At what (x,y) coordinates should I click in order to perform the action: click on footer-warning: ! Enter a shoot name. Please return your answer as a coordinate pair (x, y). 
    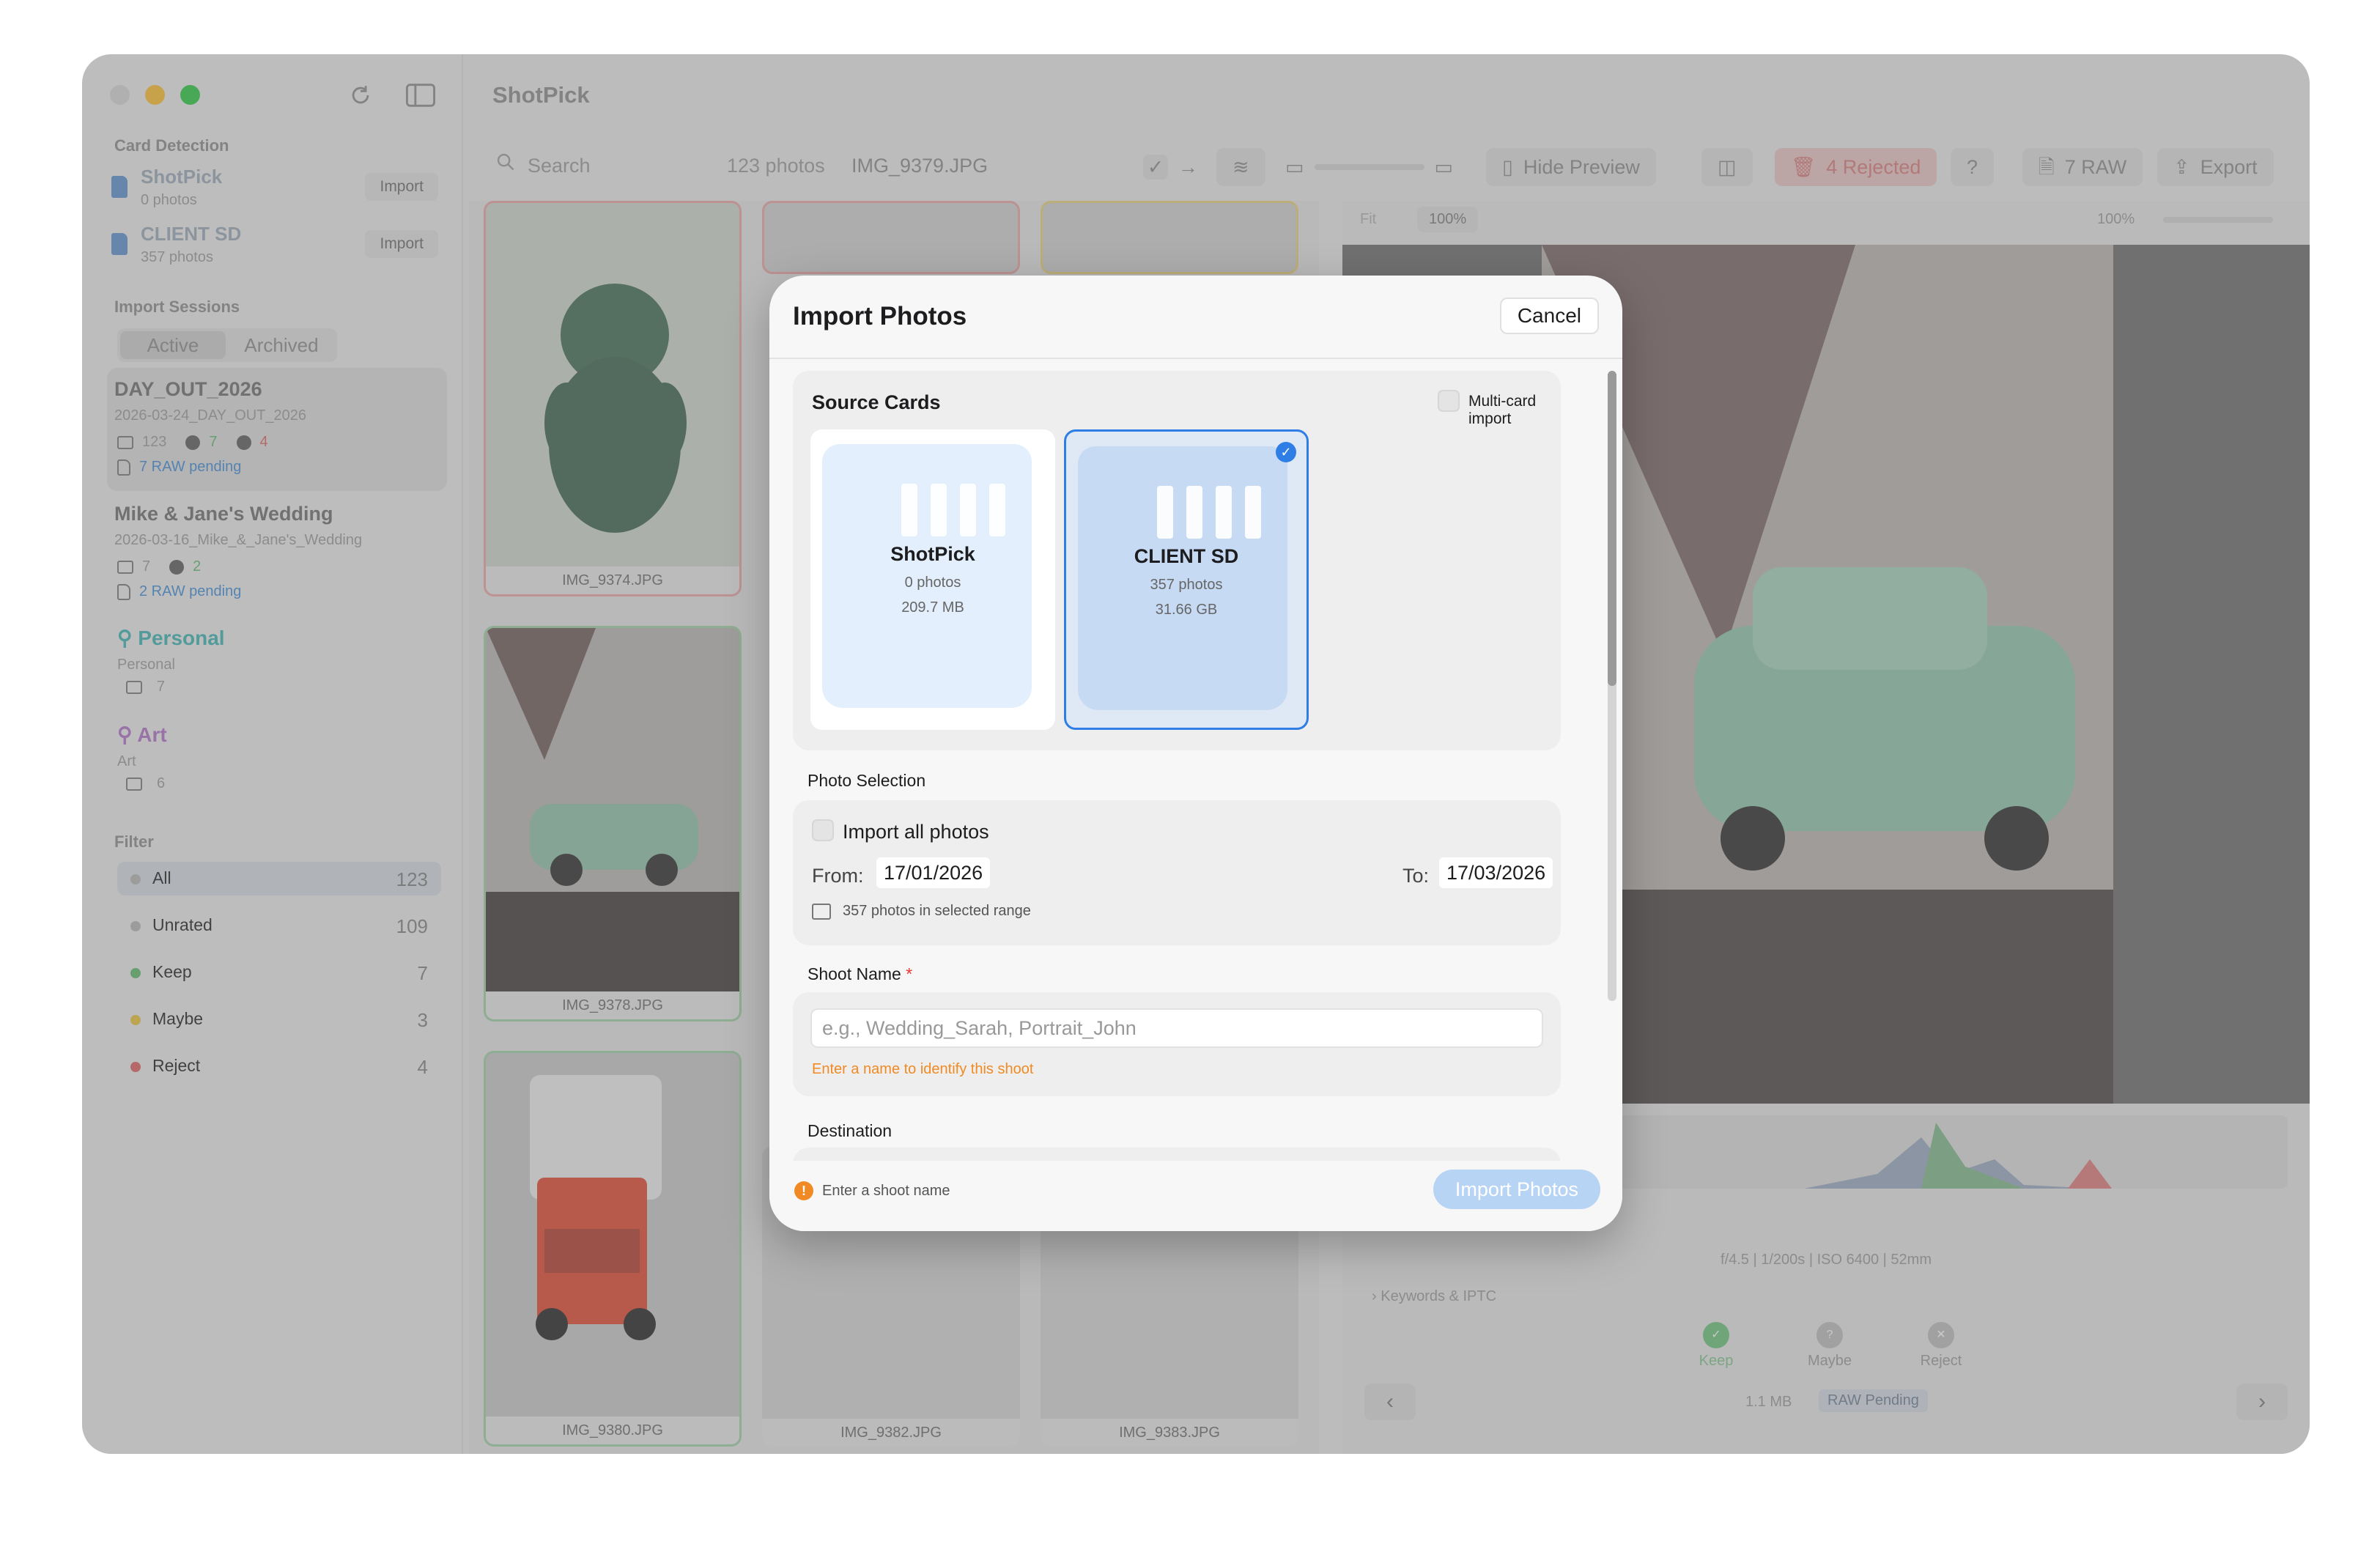
    Looking at the image, I should click on (872, 1190).